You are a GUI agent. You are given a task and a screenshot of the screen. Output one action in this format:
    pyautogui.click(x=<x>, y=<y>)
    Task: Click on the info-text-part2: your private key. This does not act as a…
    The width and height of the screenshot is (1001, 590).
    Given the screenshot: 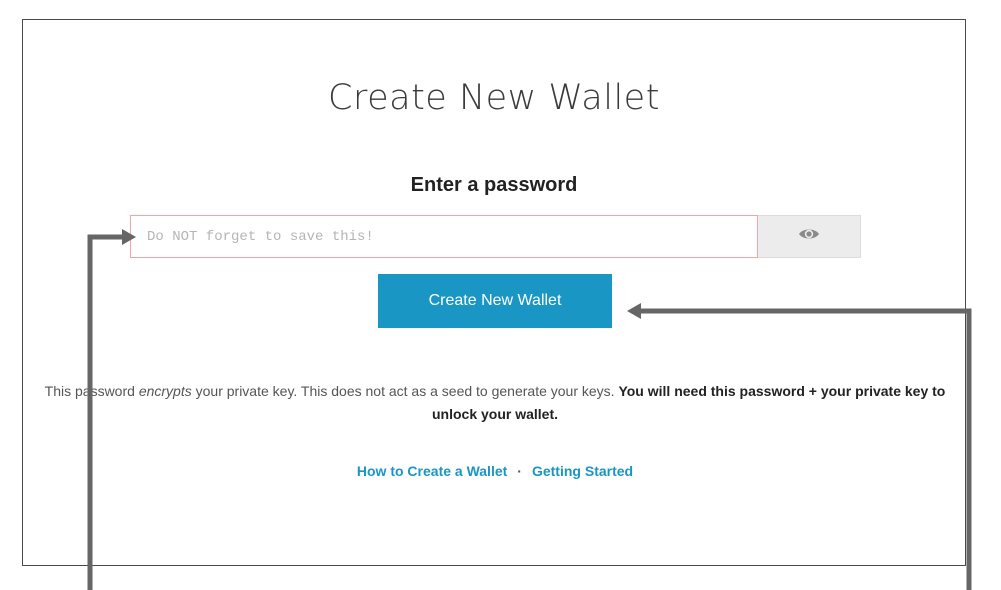 What is the action you would take?
    pyautogui.click(x=405, y=391)
    